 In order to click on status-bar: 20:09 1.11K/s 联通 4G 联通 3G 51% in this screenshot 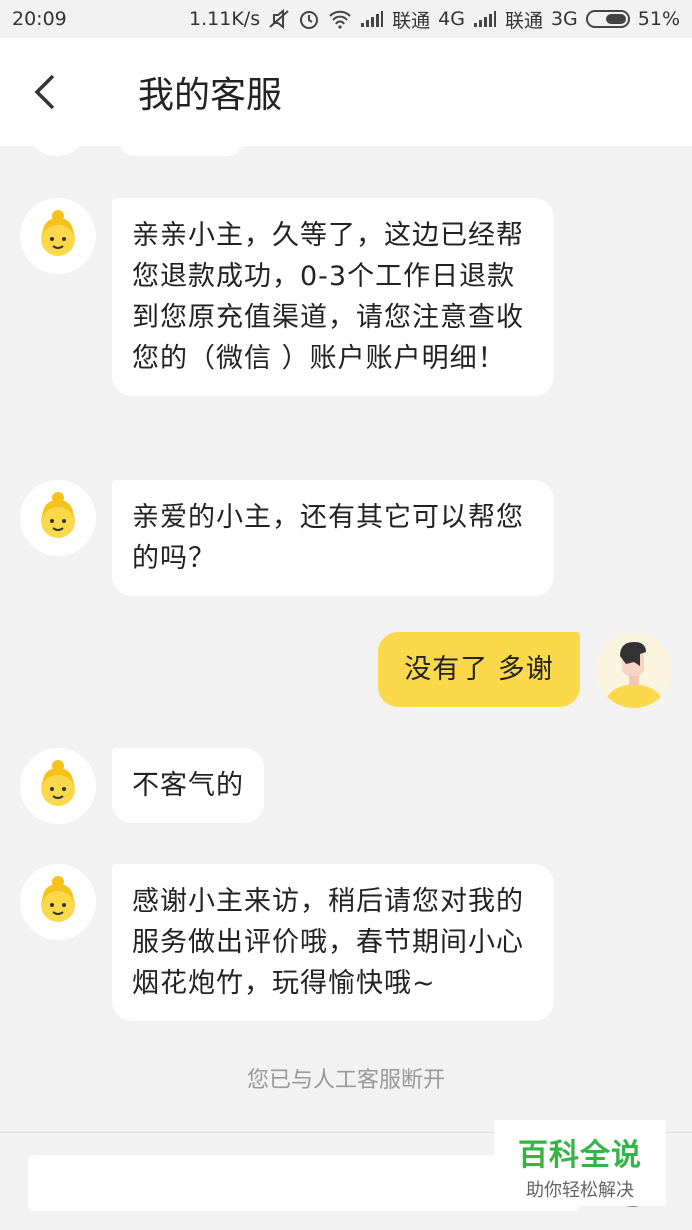, I will do `click(346, 19)`.